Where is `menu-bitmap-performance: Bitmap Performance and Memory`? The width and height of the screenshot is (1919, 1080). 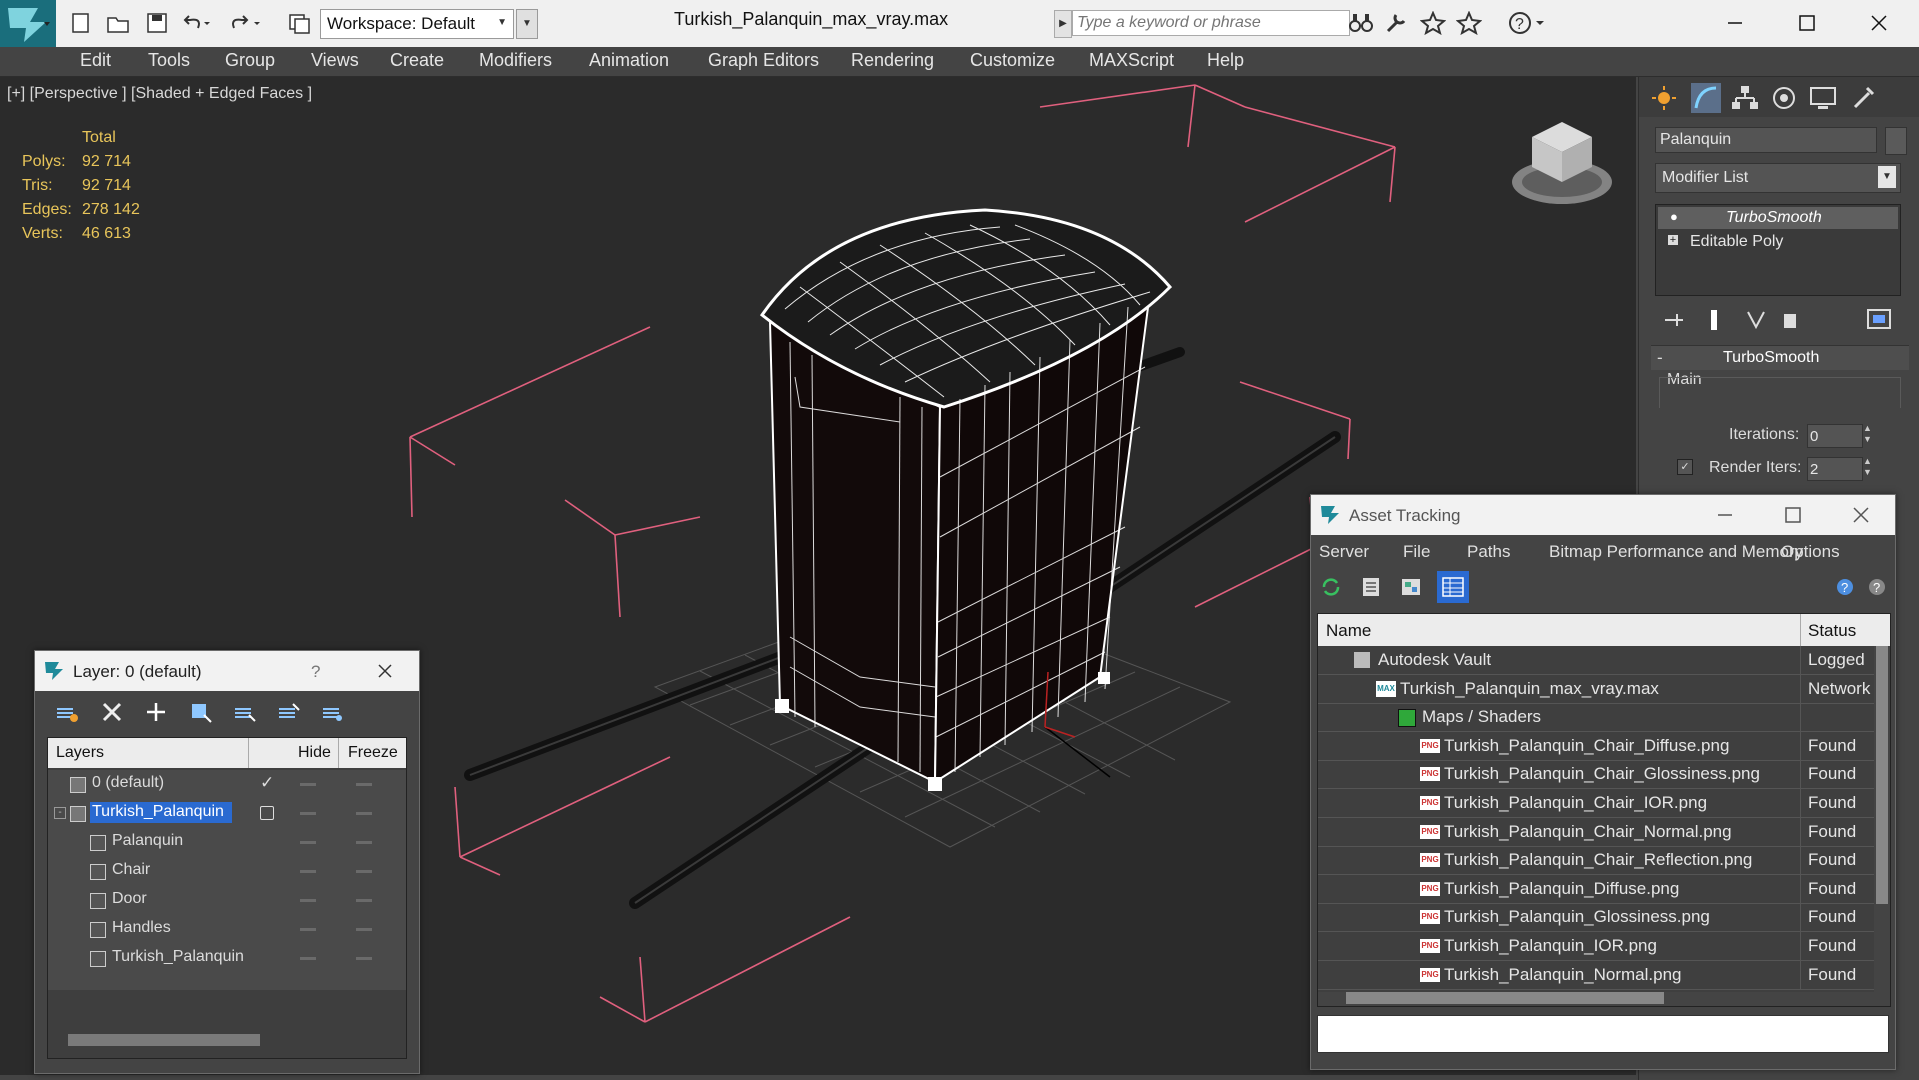 menu-bitmap-performance: Bitmap Performance and Memory is located at coordinates (1676, 552).